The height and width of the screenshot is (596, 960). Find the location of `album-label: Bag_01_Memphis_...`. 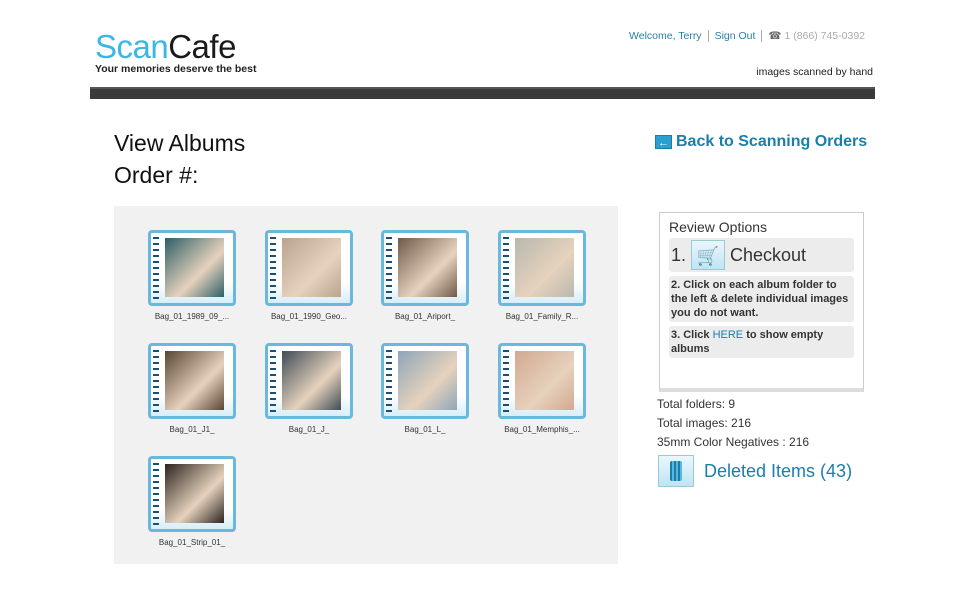

album-label: Bag_01_Memphis_... is located at coordinates (542, 429).